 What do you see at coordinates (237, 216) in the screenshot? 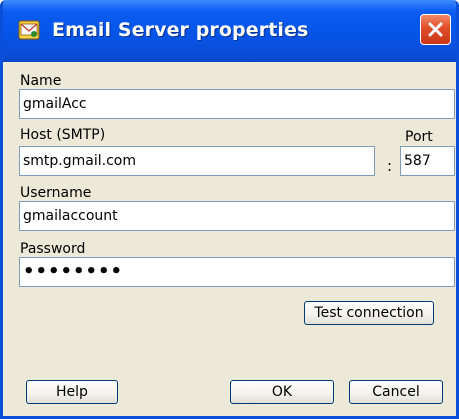
I see `username-field: gmailaccount` at bounding box center [237, 216].